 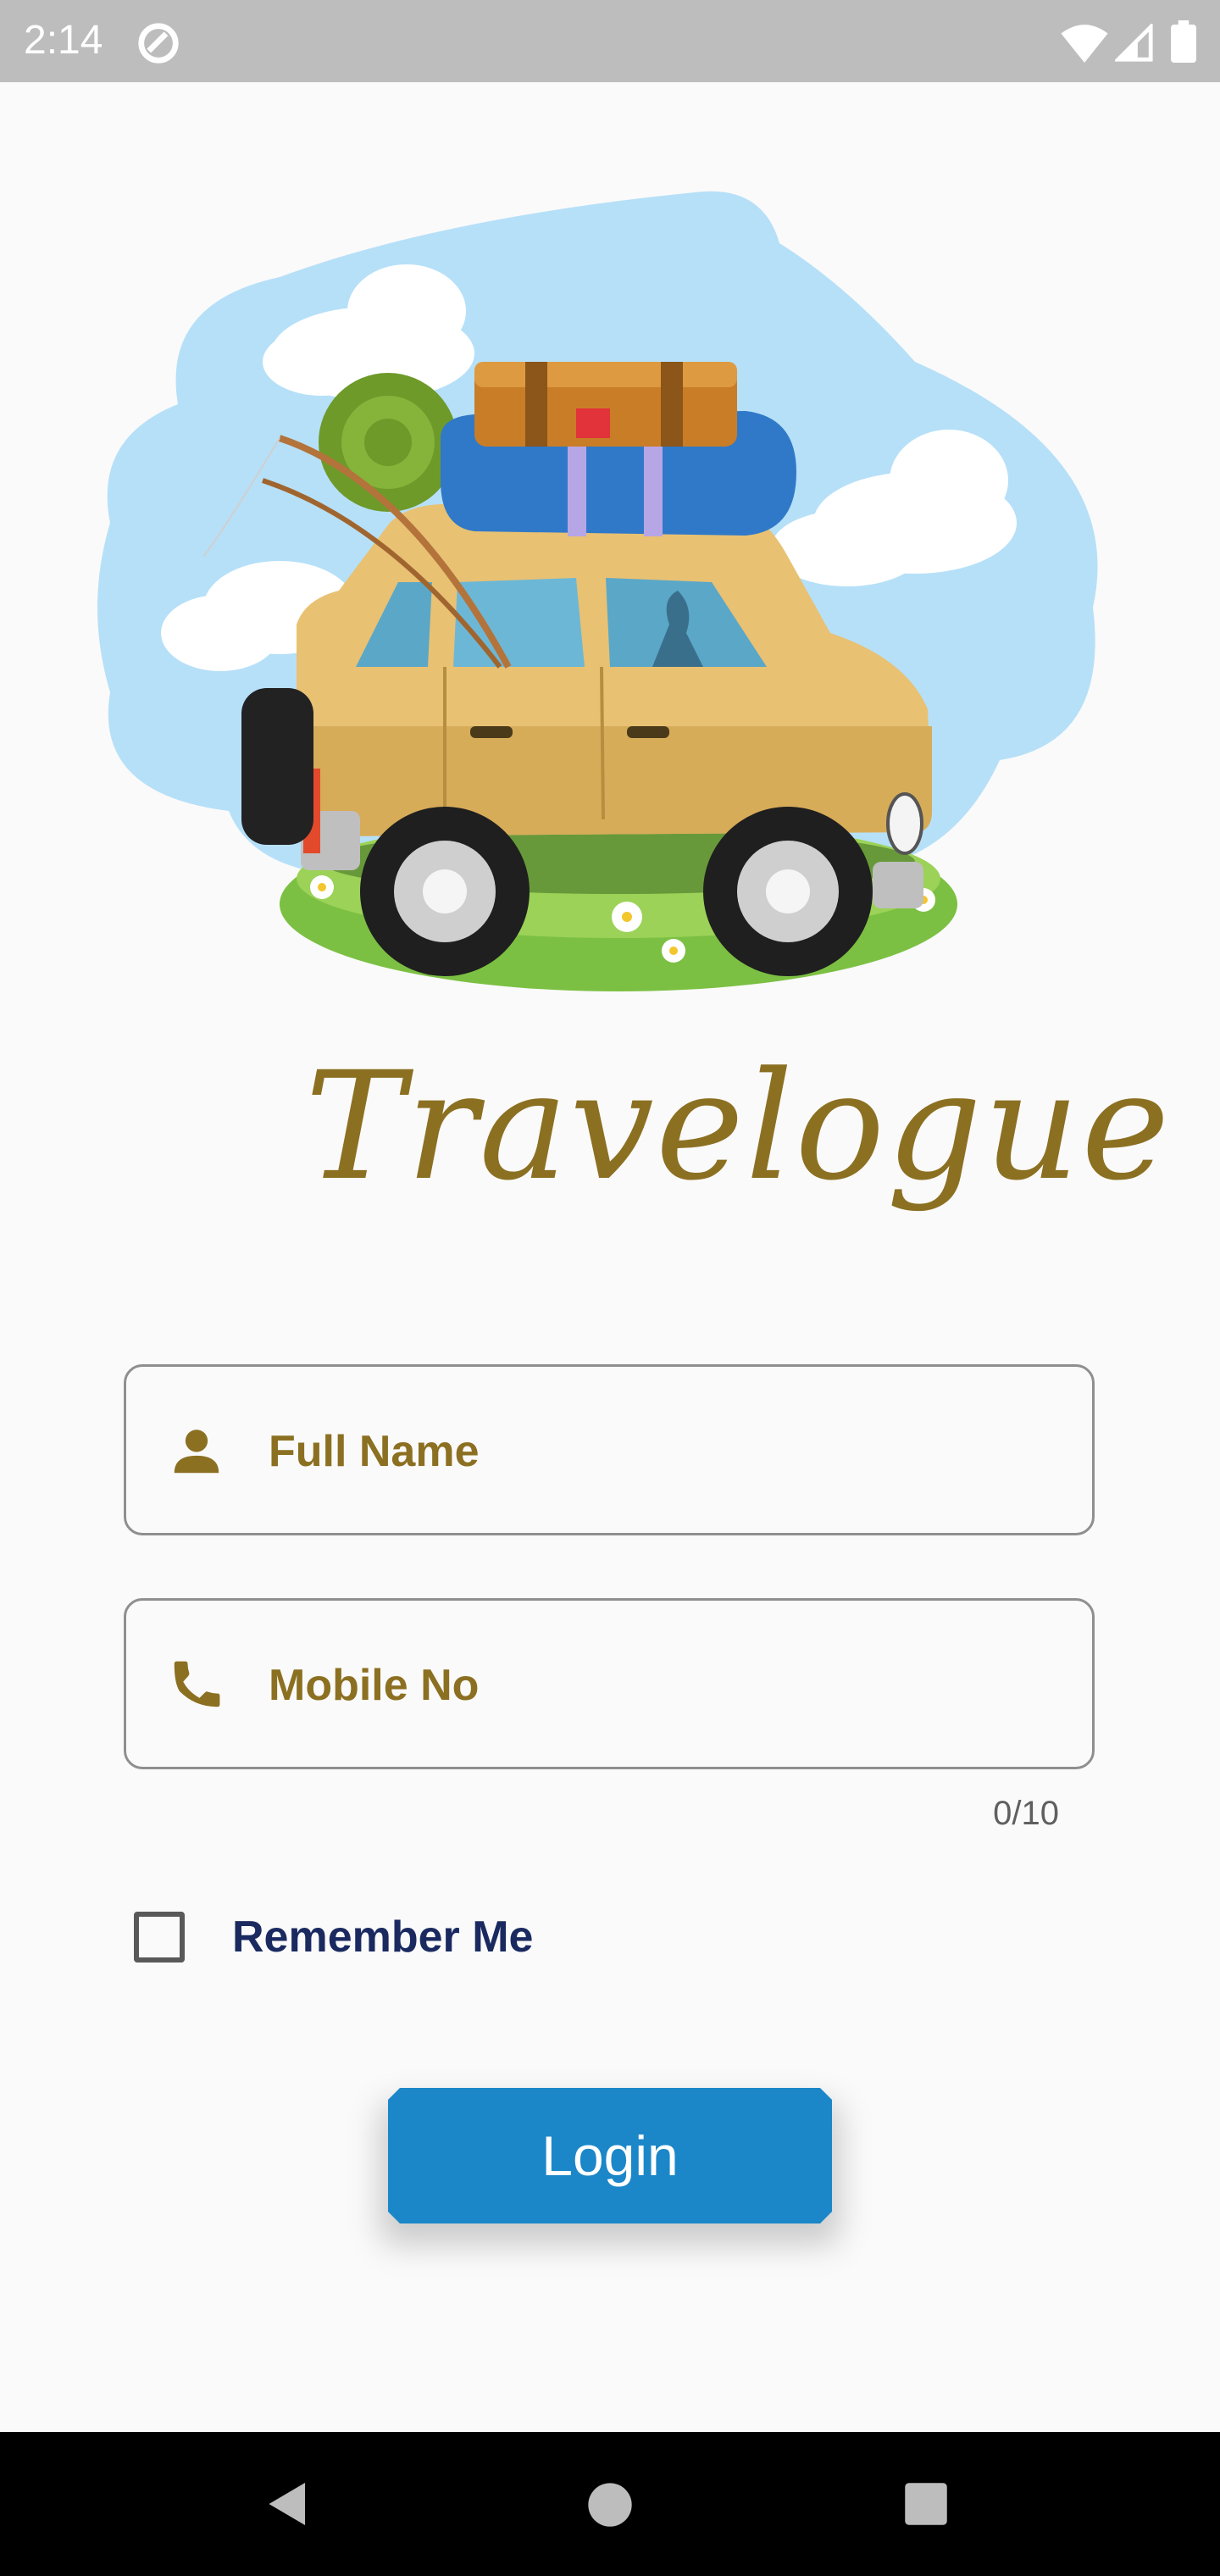 I want to click on app-logo-text: Travelogue, so click(x=738, y=1126).